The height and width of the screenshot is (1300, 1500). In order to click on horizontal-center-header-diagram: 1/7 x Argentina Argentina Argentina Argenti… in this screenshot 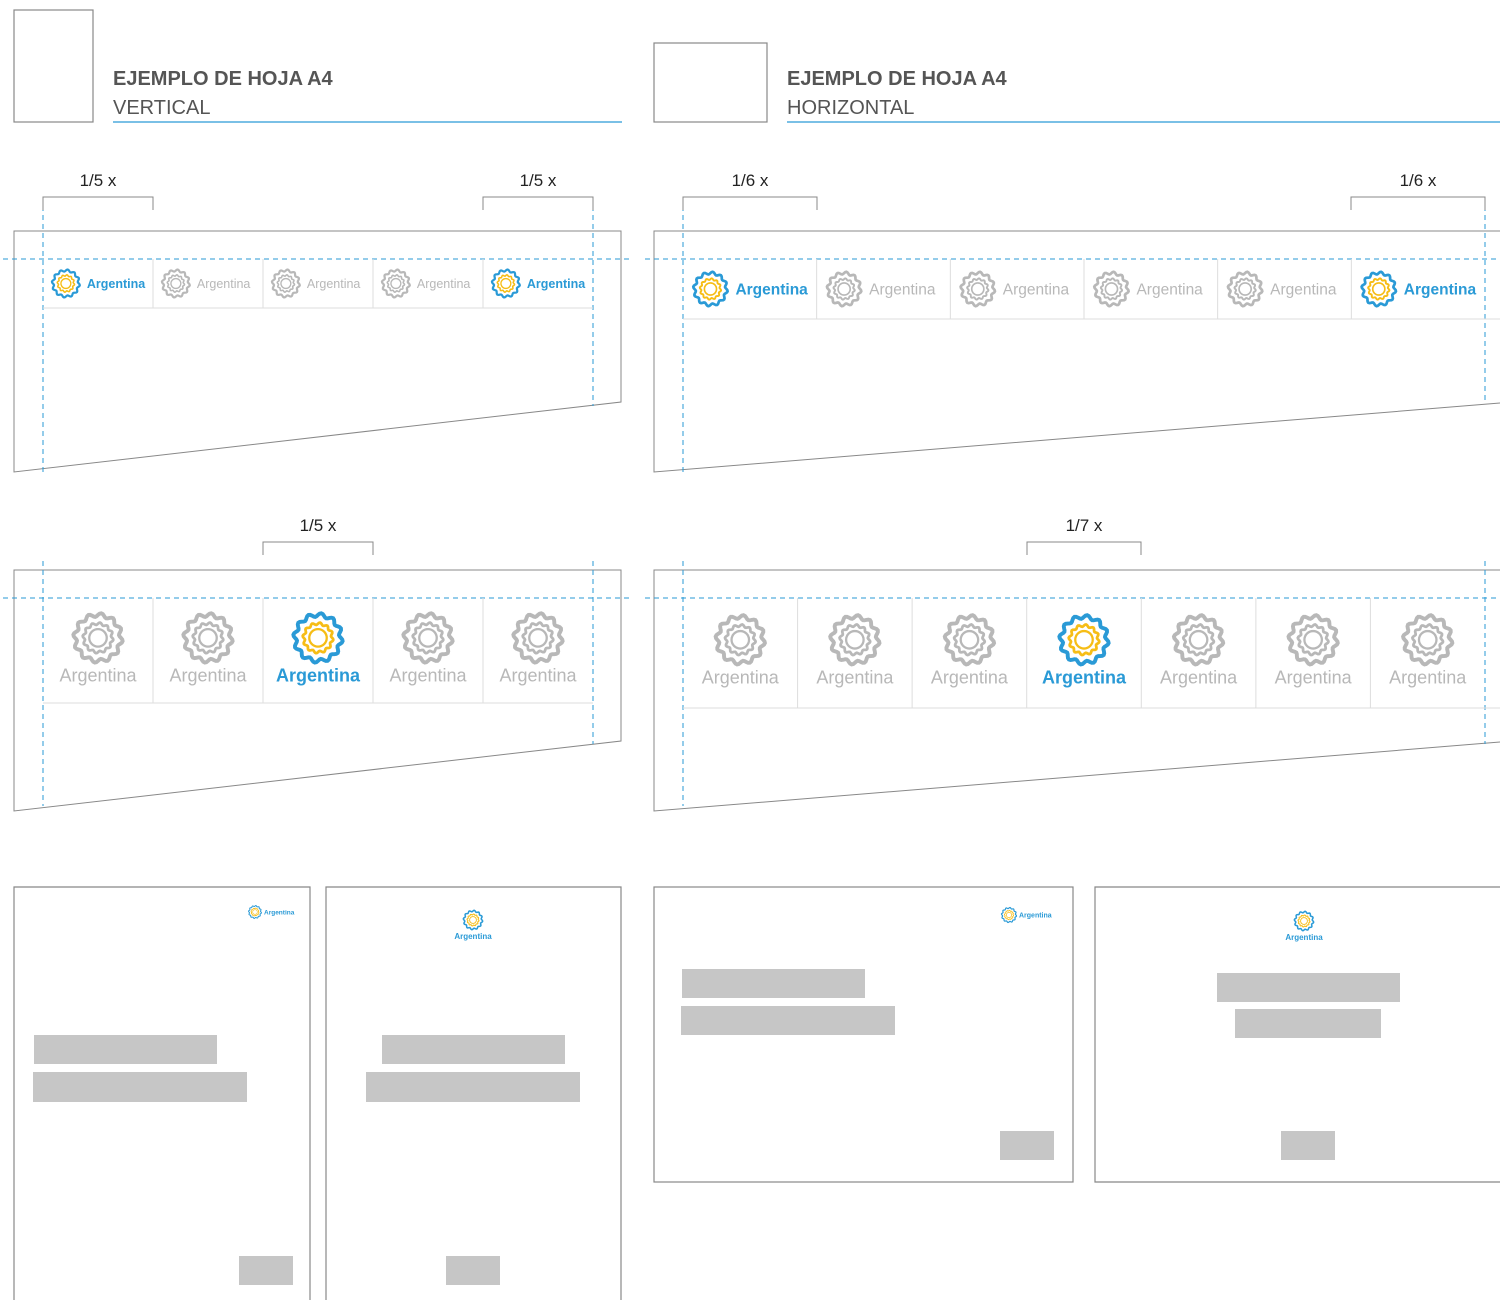, I will do `click(1072, 664)`.